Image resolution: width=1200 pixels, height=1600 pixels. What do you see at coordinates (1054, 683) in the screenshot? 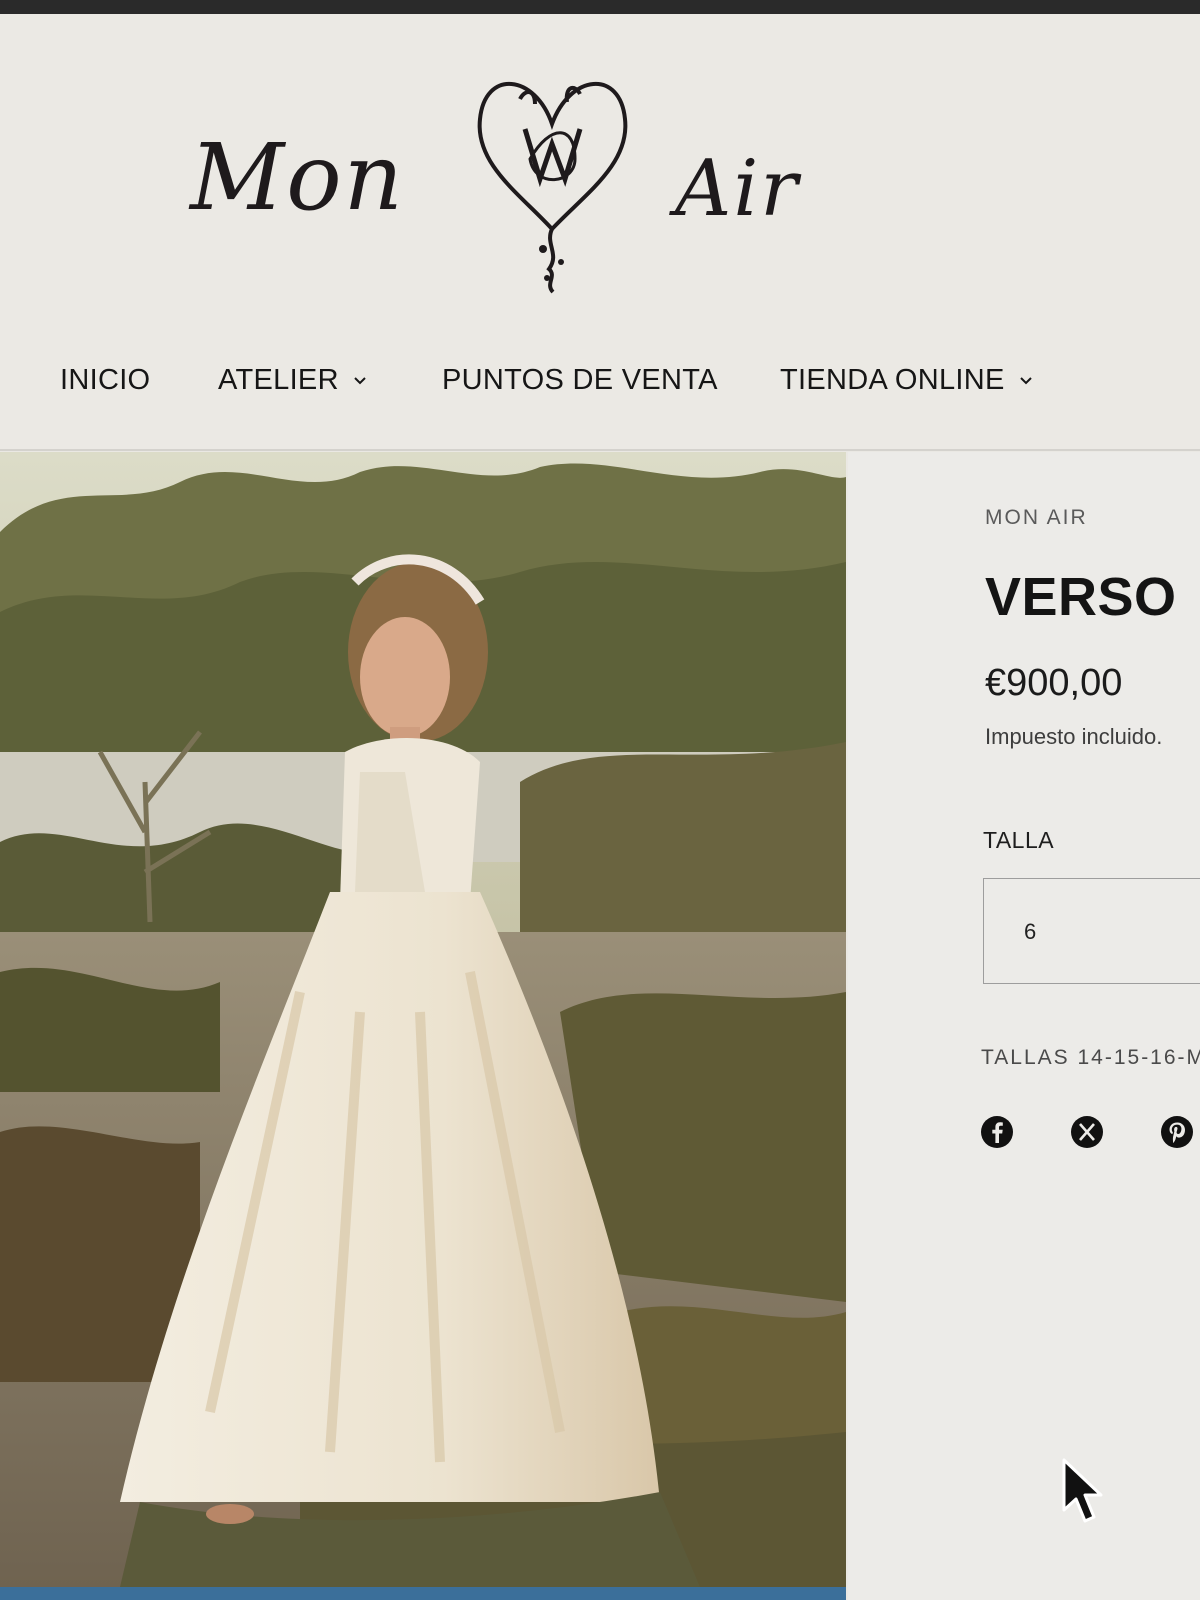
I see `product-price: €900,00` at bounding box center [1054, 683].